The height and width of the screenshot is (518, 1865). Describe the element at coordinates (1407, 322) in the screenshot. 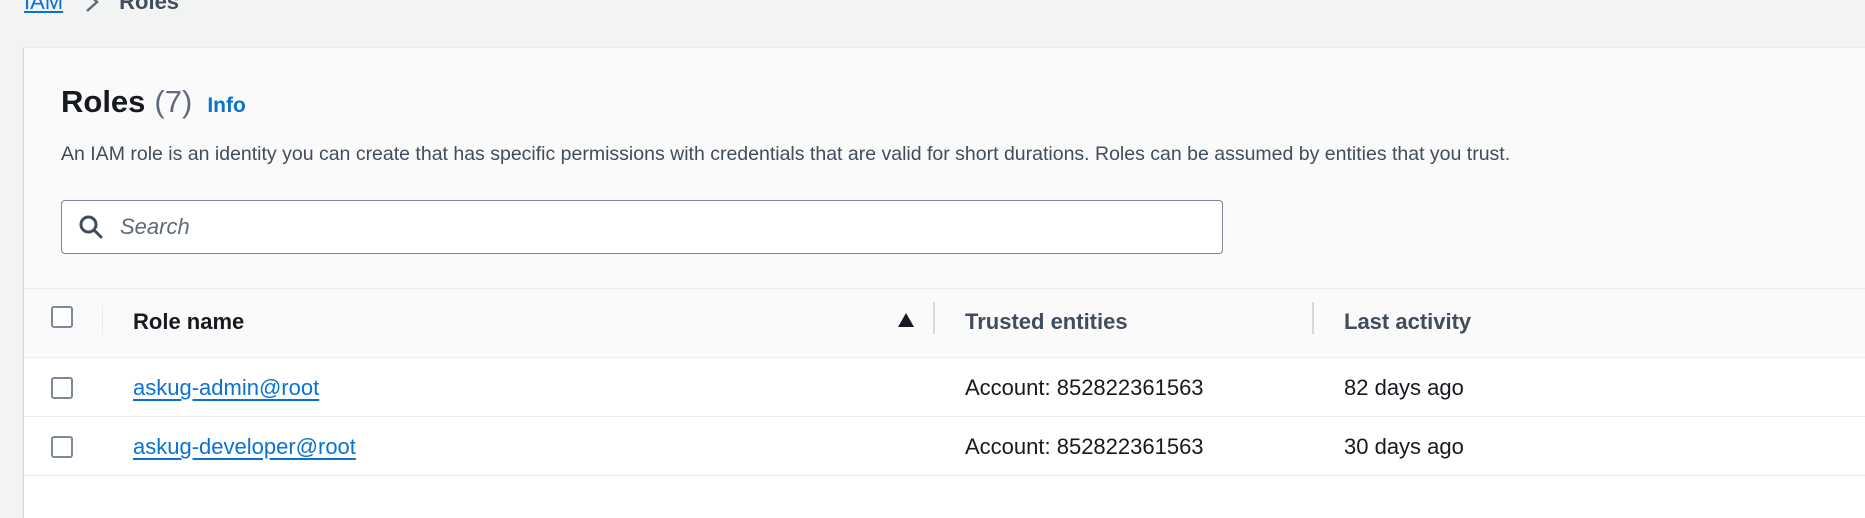

I see `column-header-last-activity: Last activity` at that location.